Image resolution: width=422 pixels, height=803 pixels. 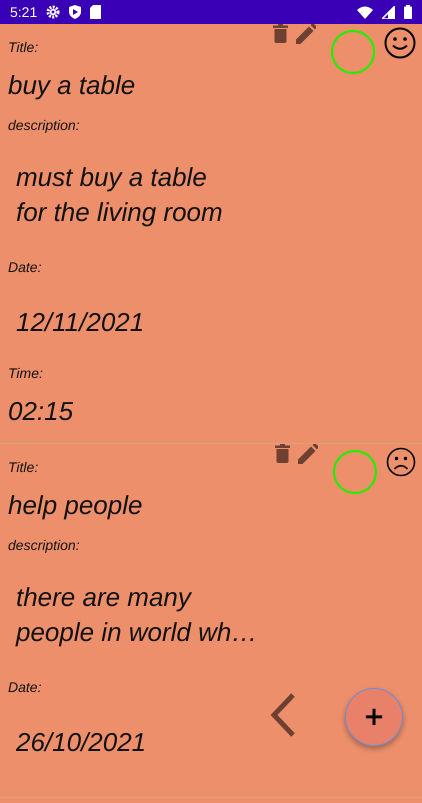 What do you see at coordinates (96, 12) in the screenshot?
I see `sd-card-icon` at bounding box center [96, 12].